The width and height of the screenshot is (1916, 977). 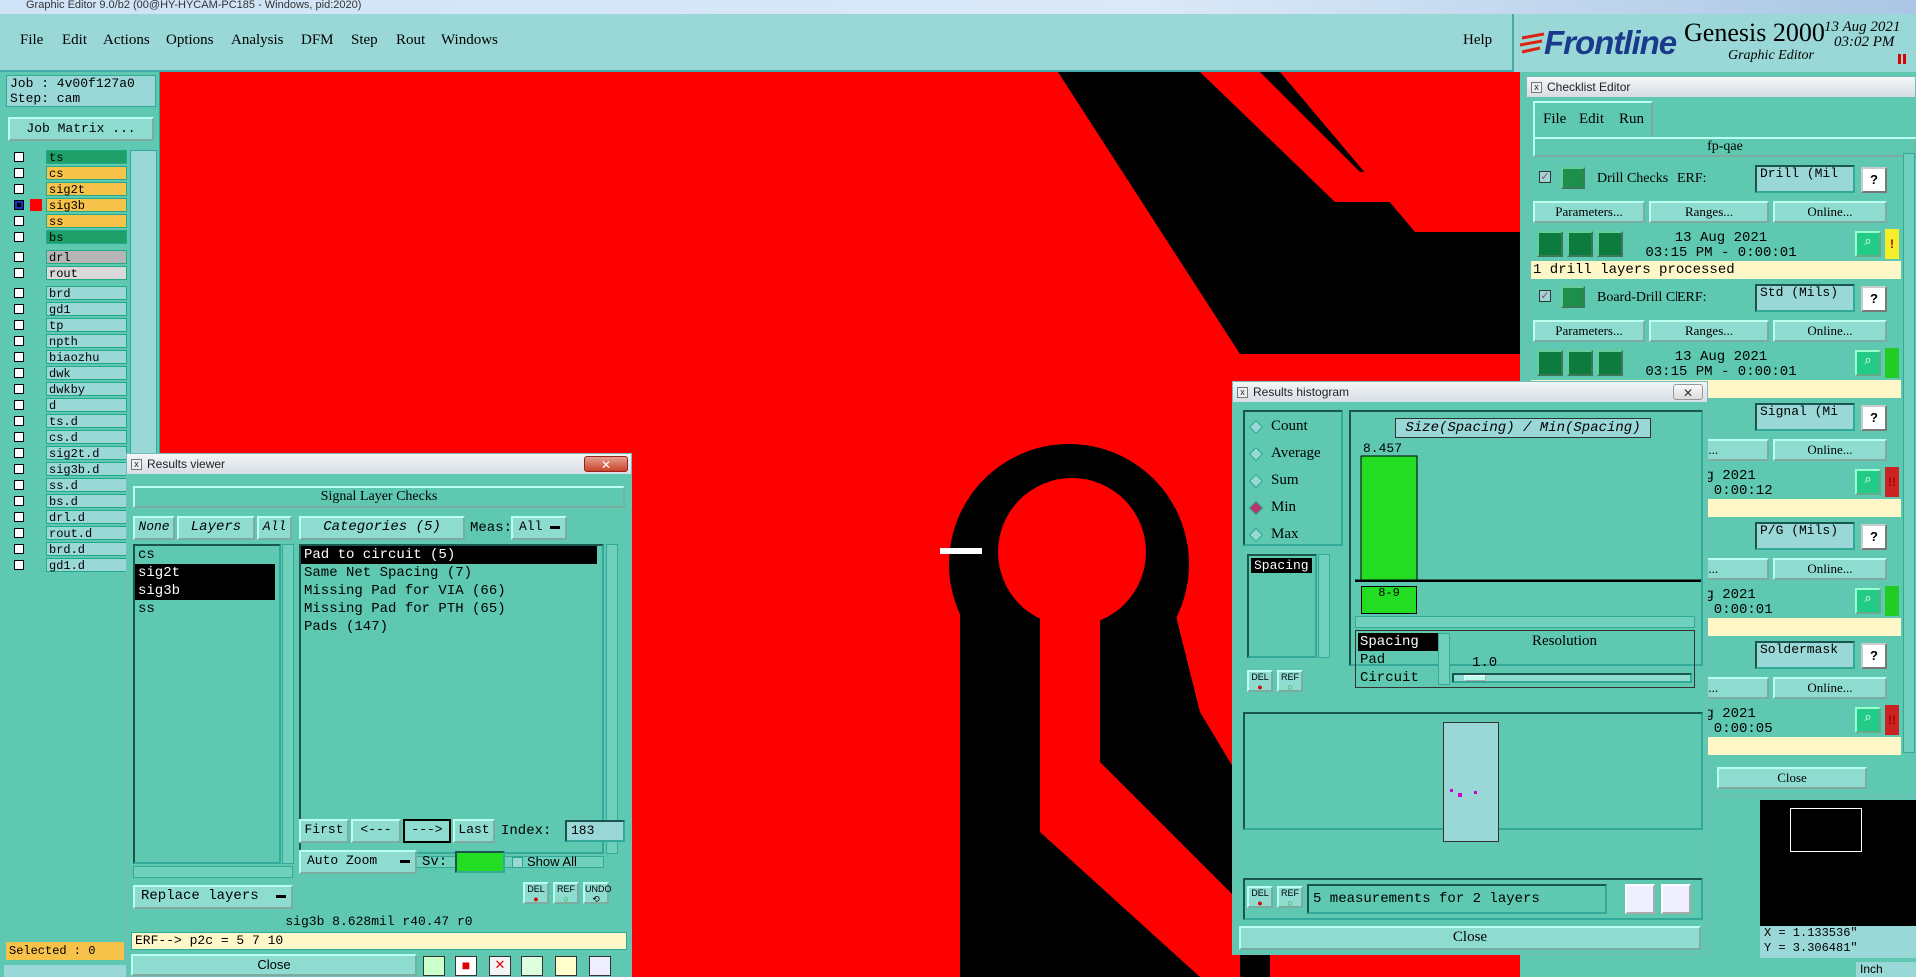 What do you see at coordinates (1294, 509) in the screenshot?
I see `aggregate-option-min: Min` at bounding box center [1294, 509].